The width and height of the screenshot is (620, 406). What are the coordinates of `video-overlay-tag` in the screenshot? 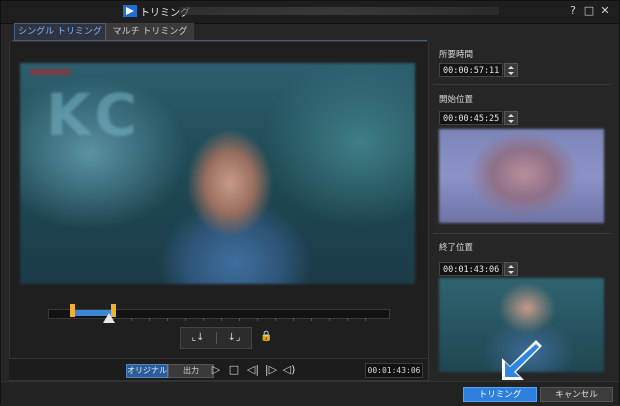 It's located at (50, 72).